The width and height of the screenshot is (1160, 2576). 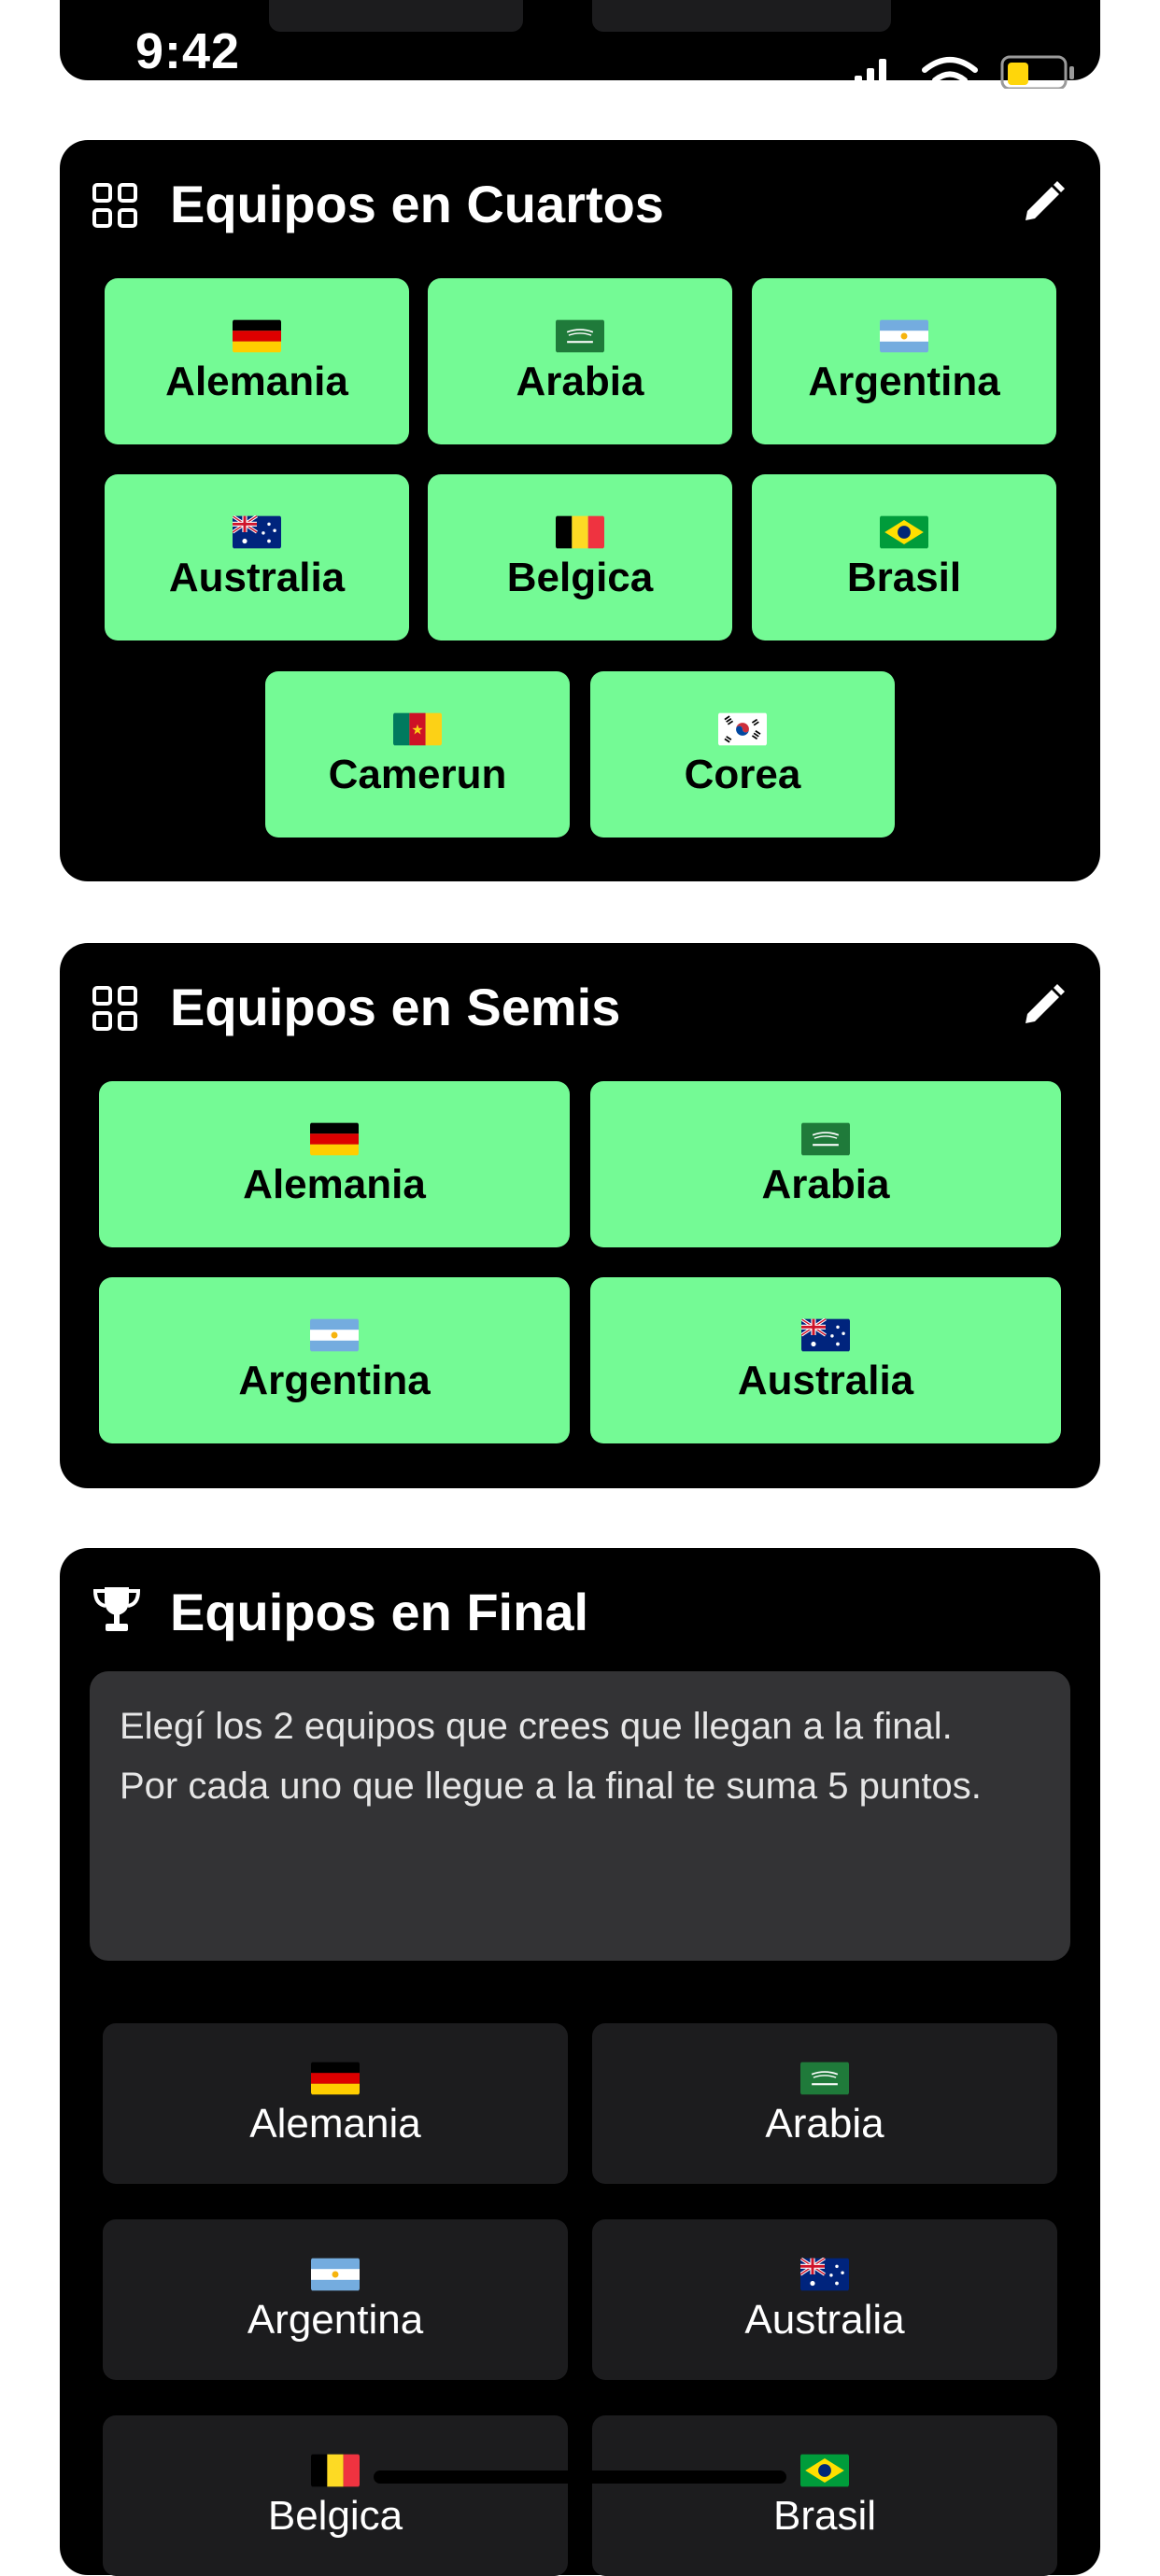 I want to click on team-name: Camerun, so click(x=418, y=774).